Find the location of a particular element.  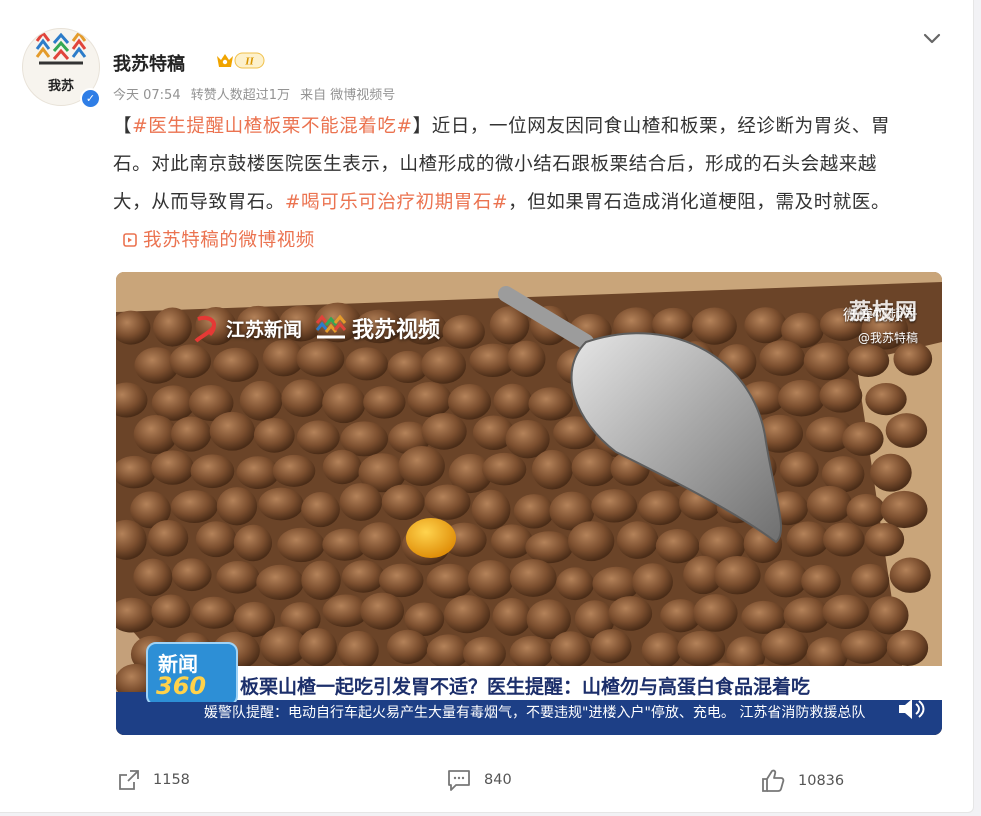

chevron-down-icon is located at coordinates (932, 38).